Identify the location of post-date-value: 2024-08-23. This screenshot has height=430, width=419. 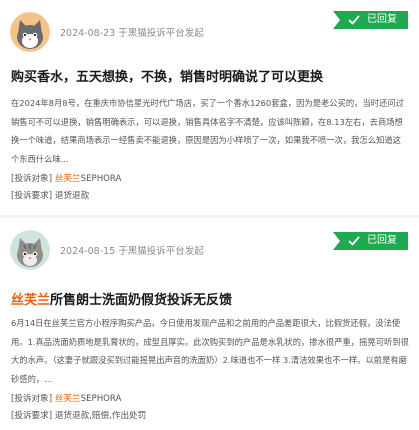
(88, 33).